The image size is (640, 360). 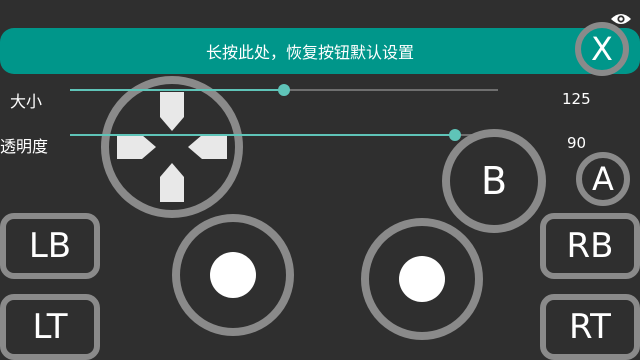 I want to click on opacity-slider-value: 90, so click(x=577, y=143).